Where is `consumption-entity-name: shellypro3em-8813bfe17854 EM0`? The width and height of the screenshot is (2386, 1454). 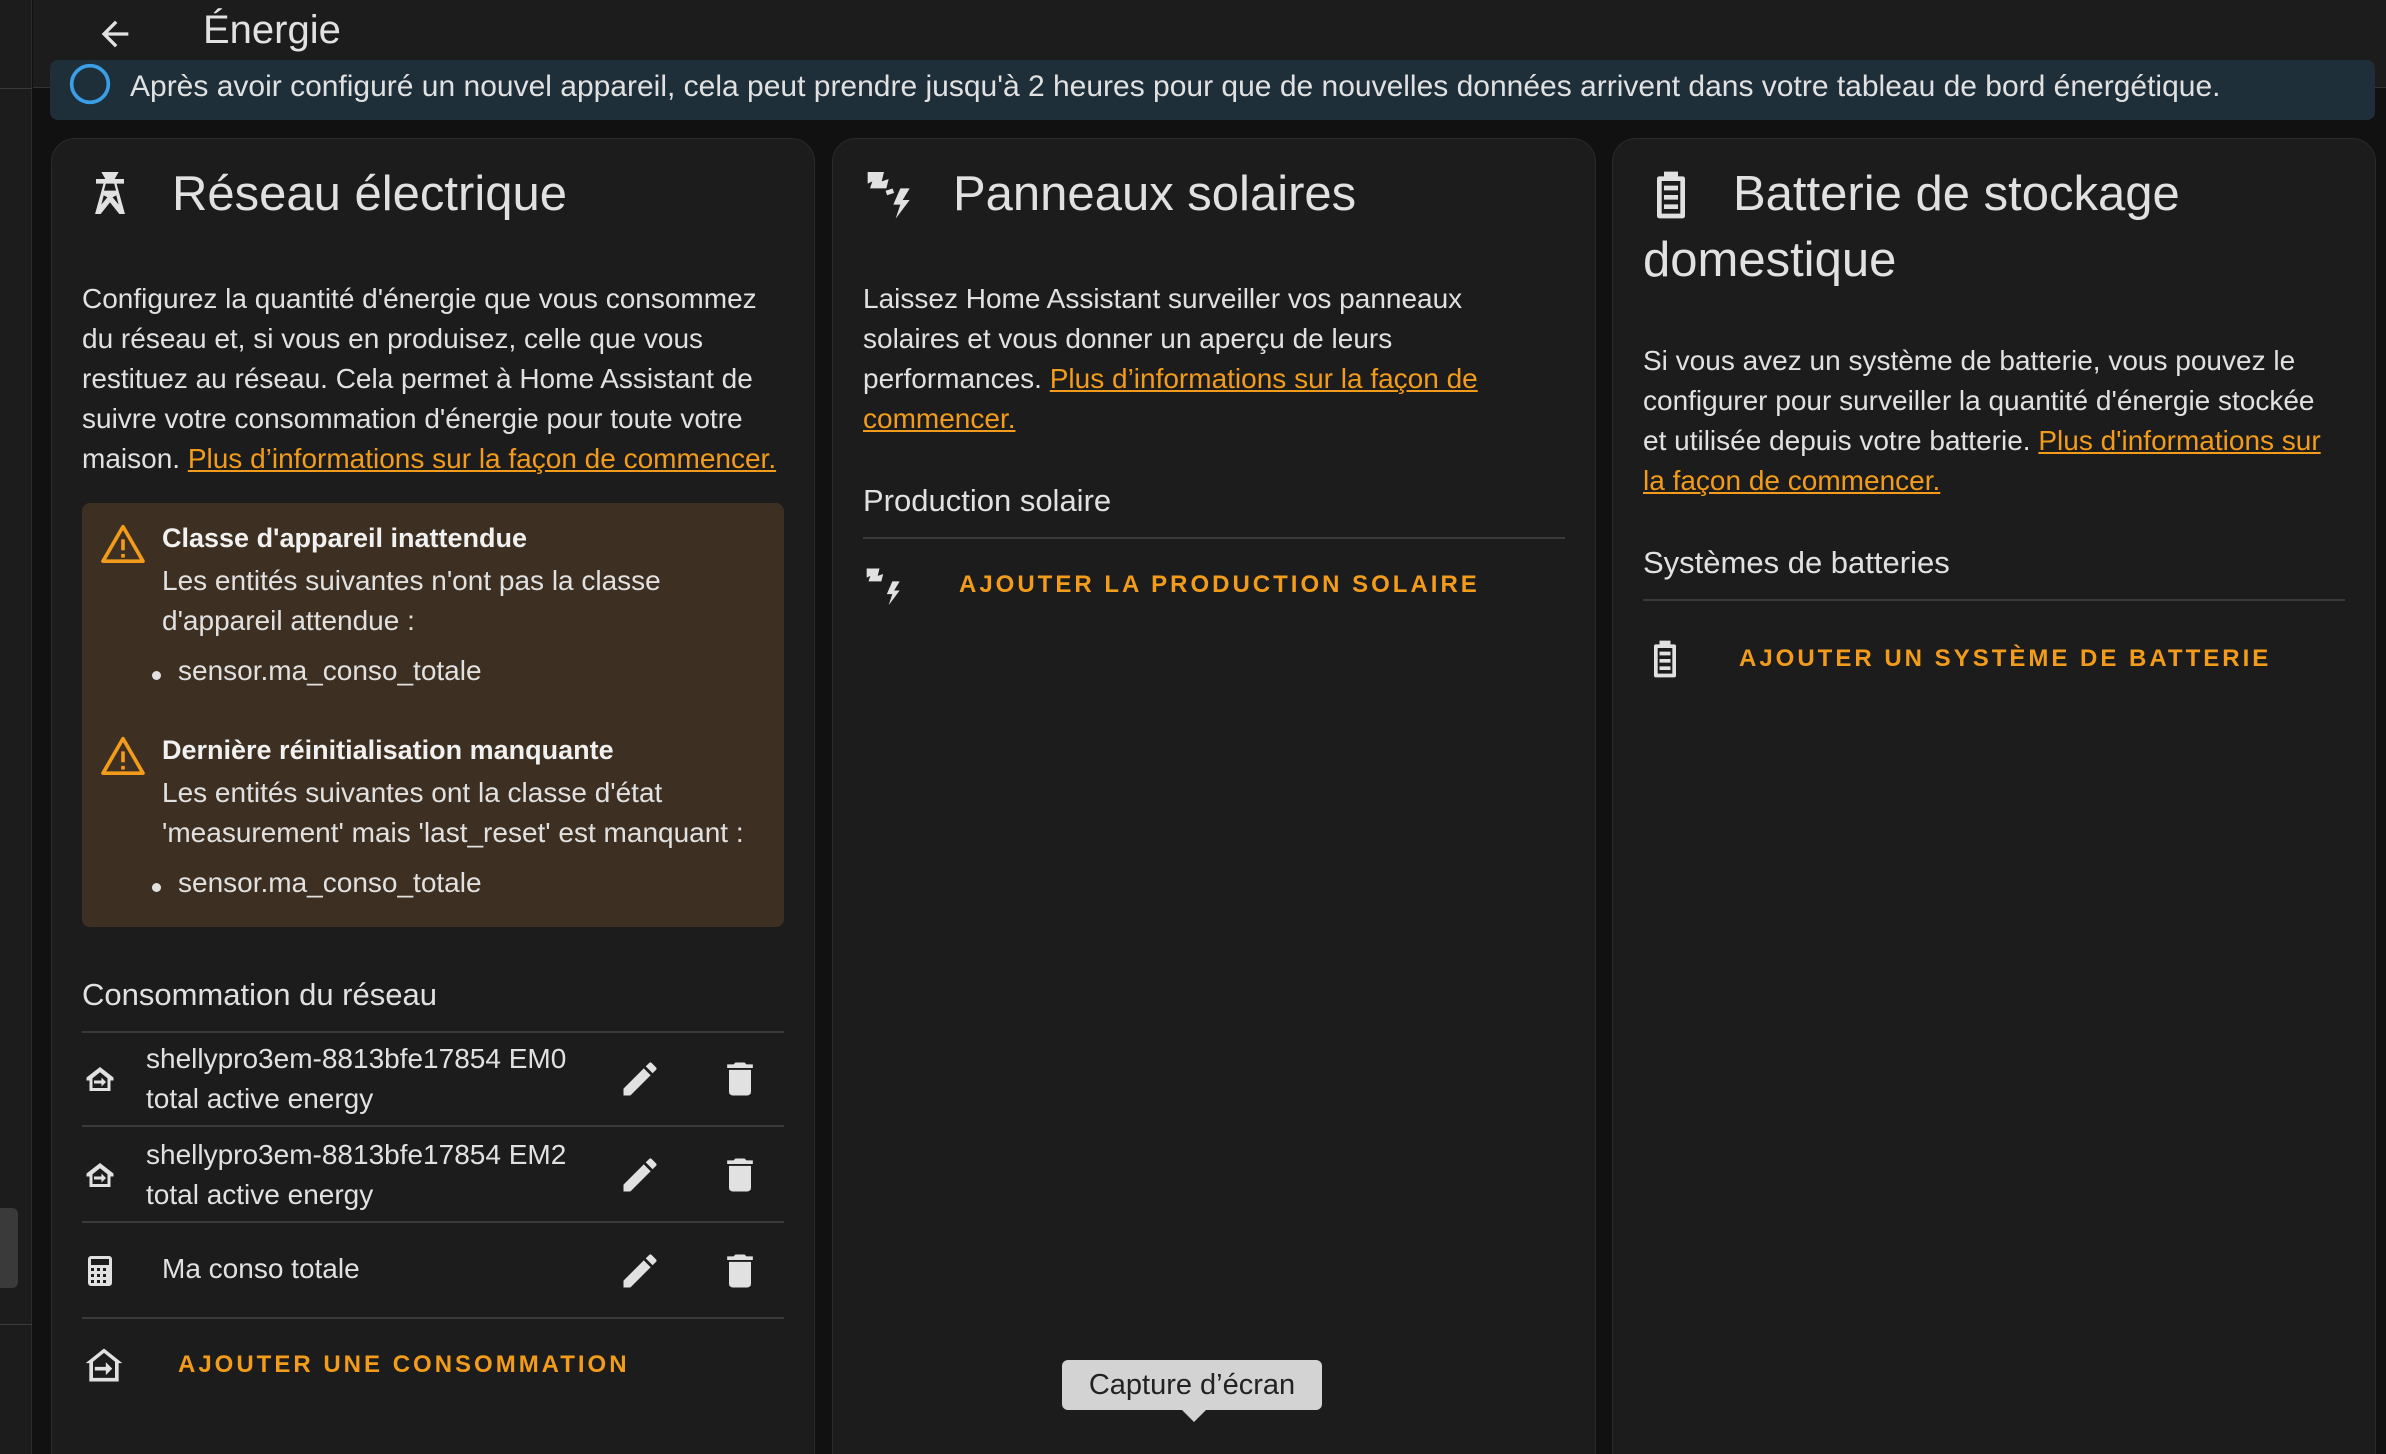 consumption-entity-name: shellypro3em-8813bfe17854 EM0 is located at coordinates (356, 1058).